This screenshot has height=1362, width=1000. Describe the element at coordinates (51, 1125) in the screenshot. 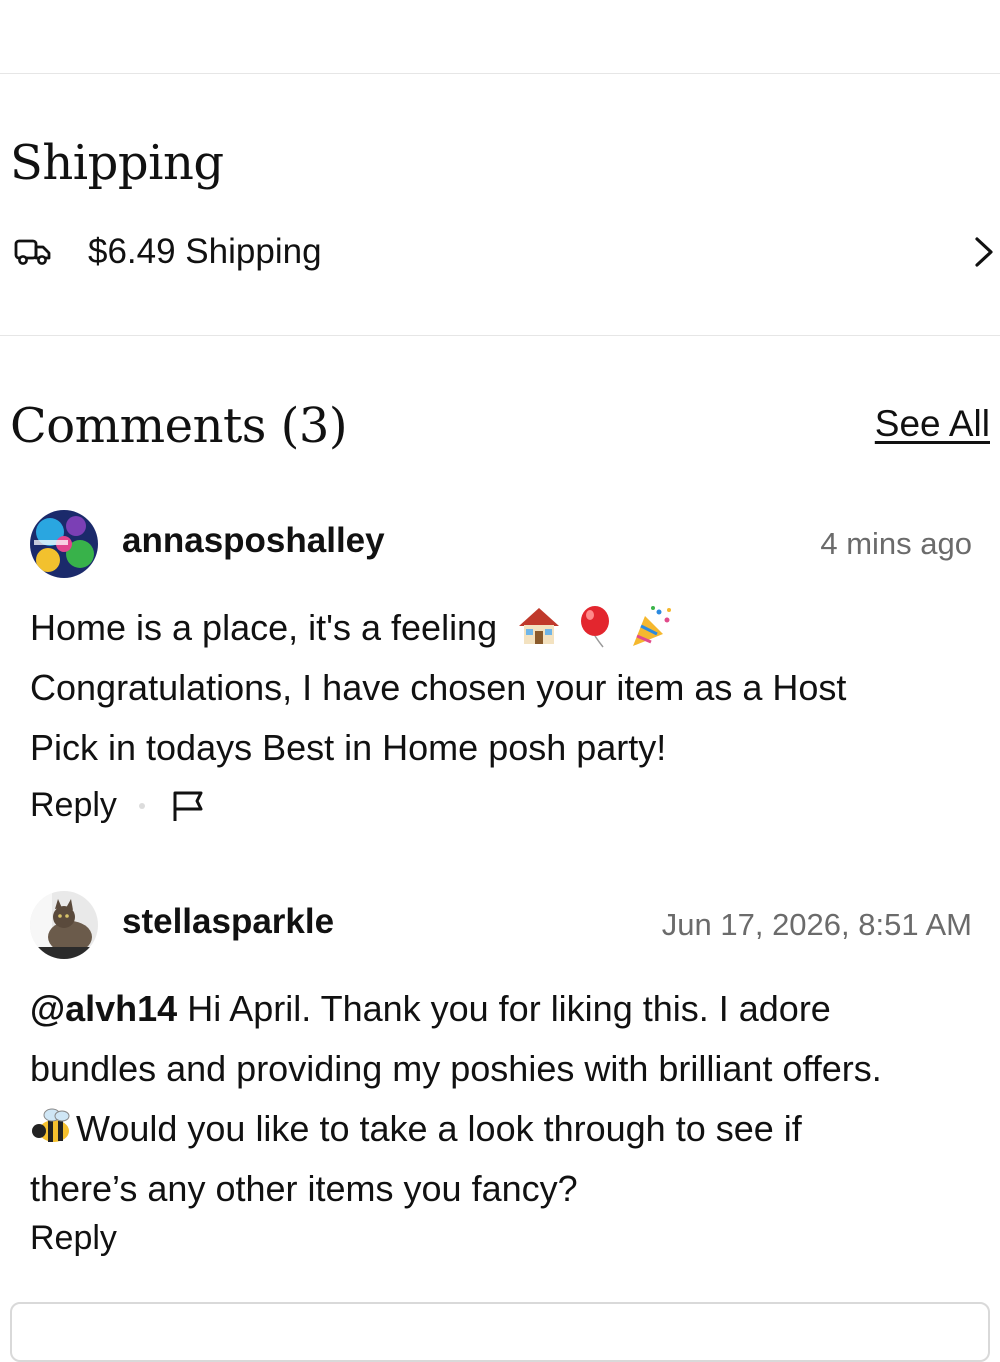

I see `bee-emoji-icon` at that location.